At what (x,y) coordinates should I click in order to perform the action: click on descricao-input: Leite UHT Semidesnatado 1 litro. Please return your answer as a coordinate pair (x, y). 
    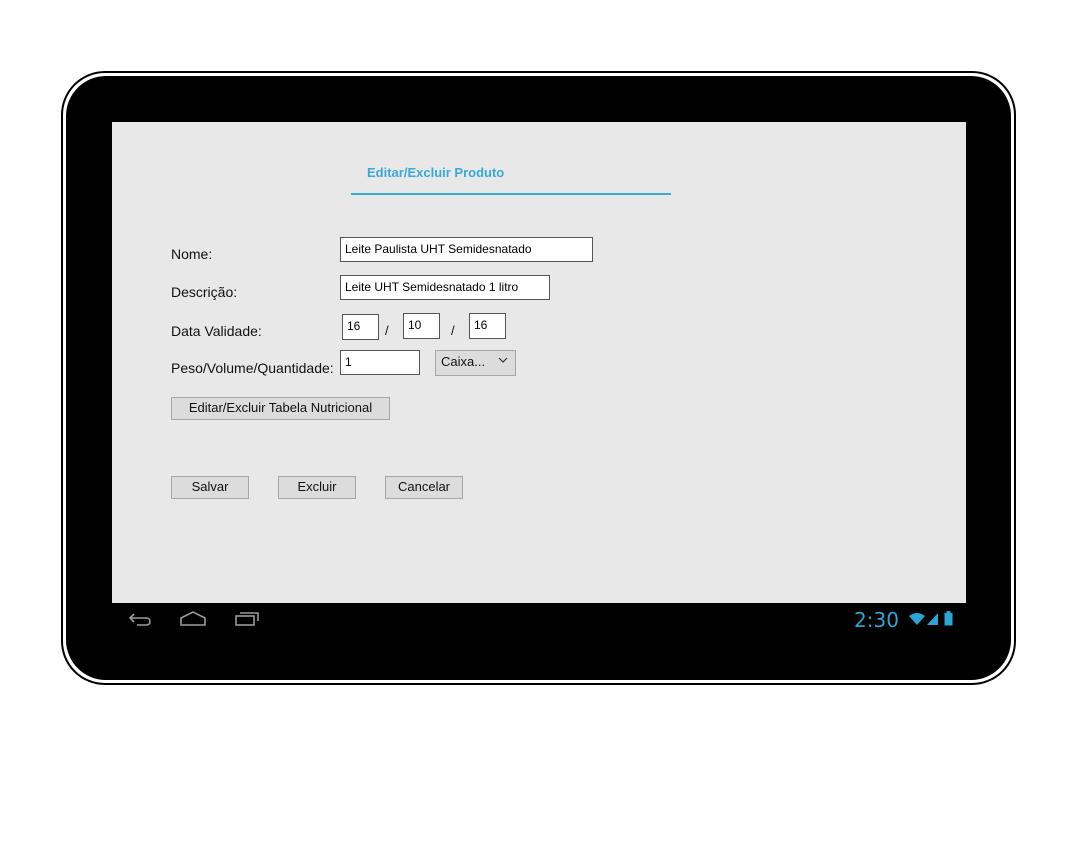
    Looking at the image, I should click on (445, 287).